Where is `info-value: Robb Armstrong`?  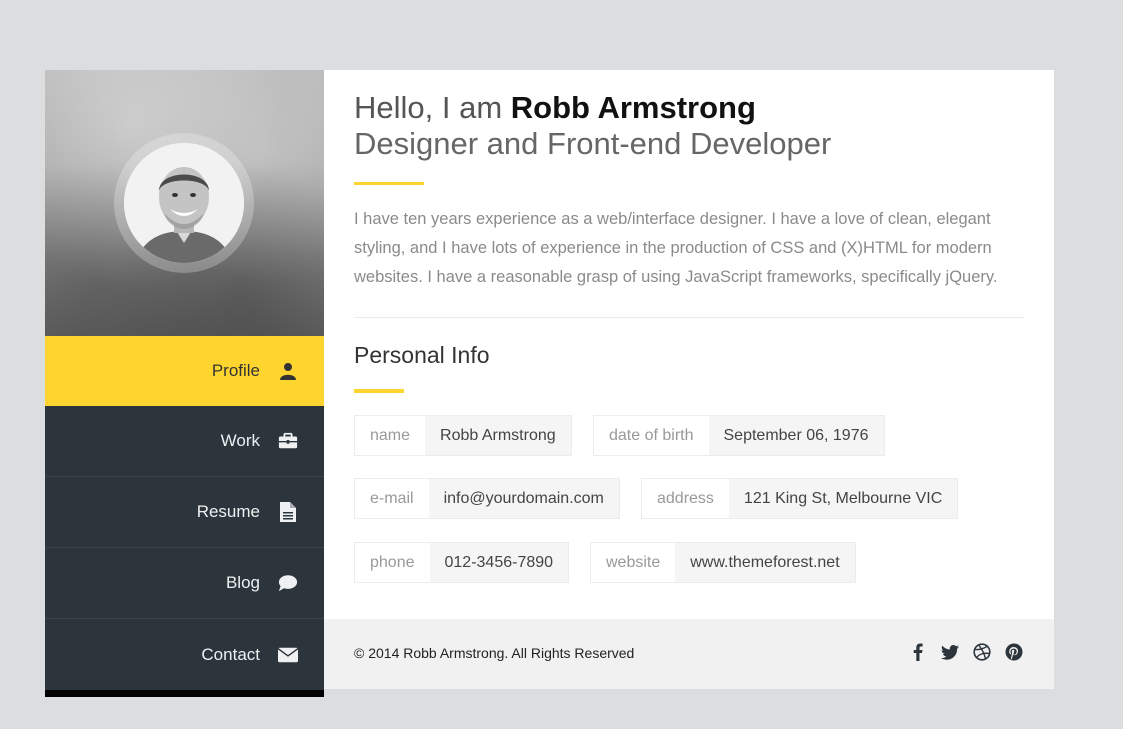
info-value: Robb Armstrong is located at coordinates (498, 435).